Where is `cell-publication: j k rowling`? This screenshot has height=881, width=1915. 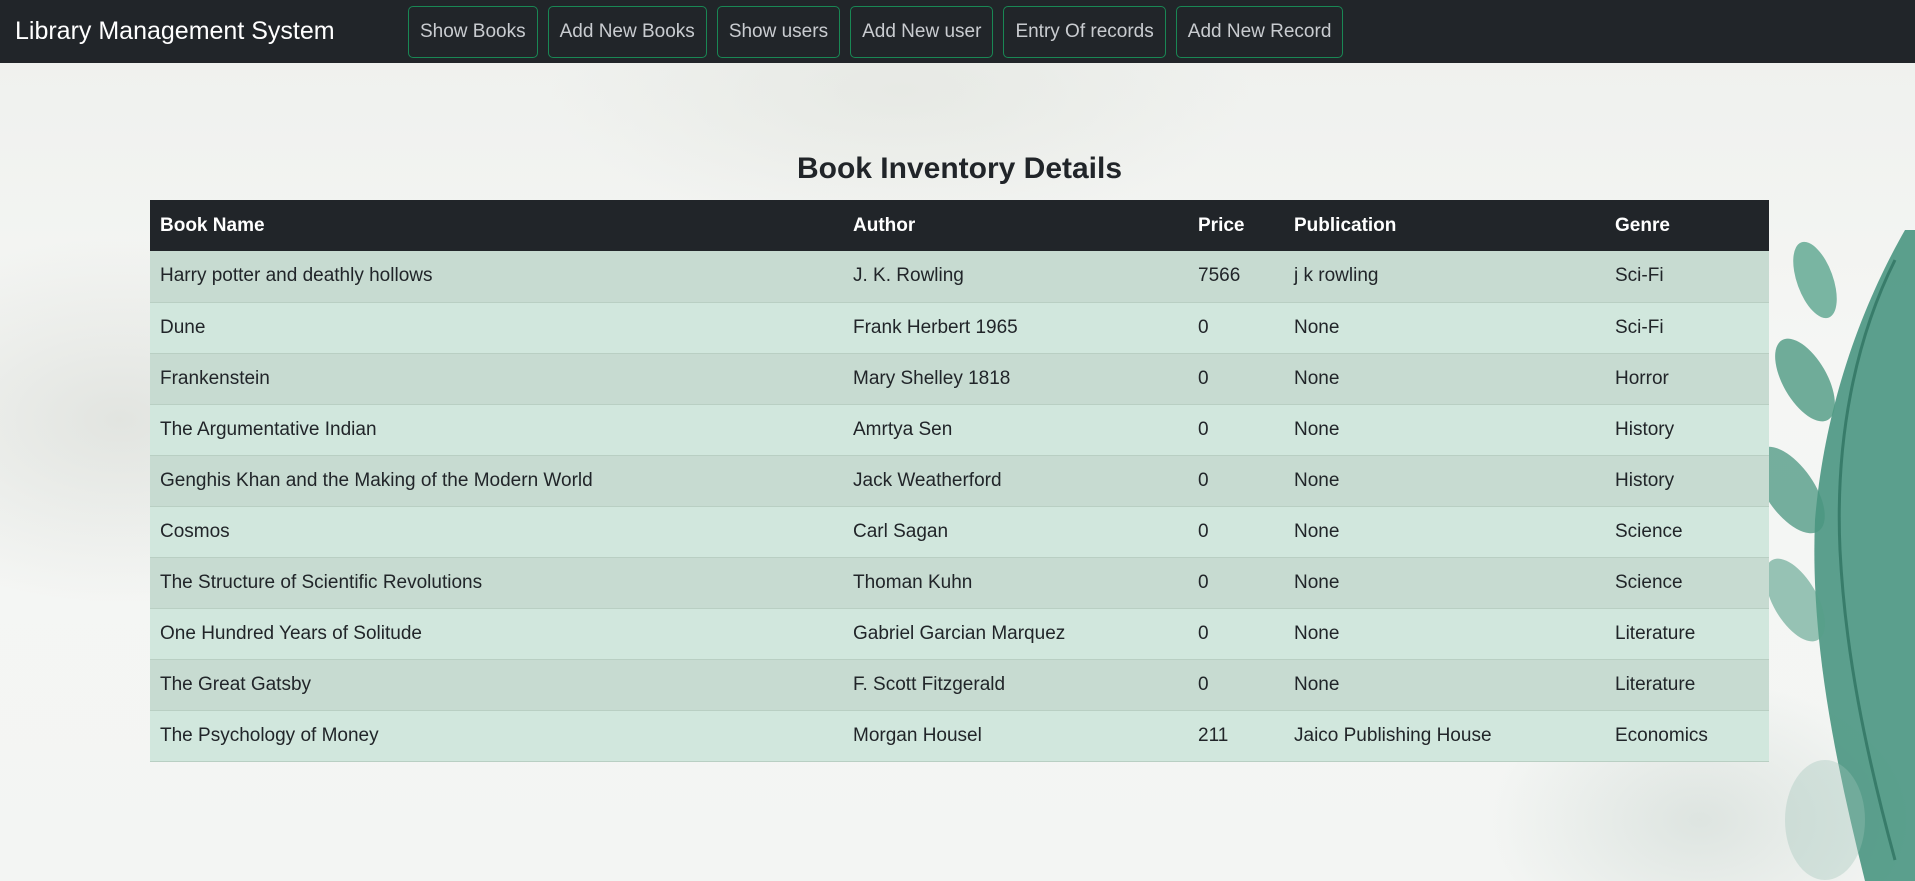
cell-publication: j k rowling is located at coordinates (1336, 276).